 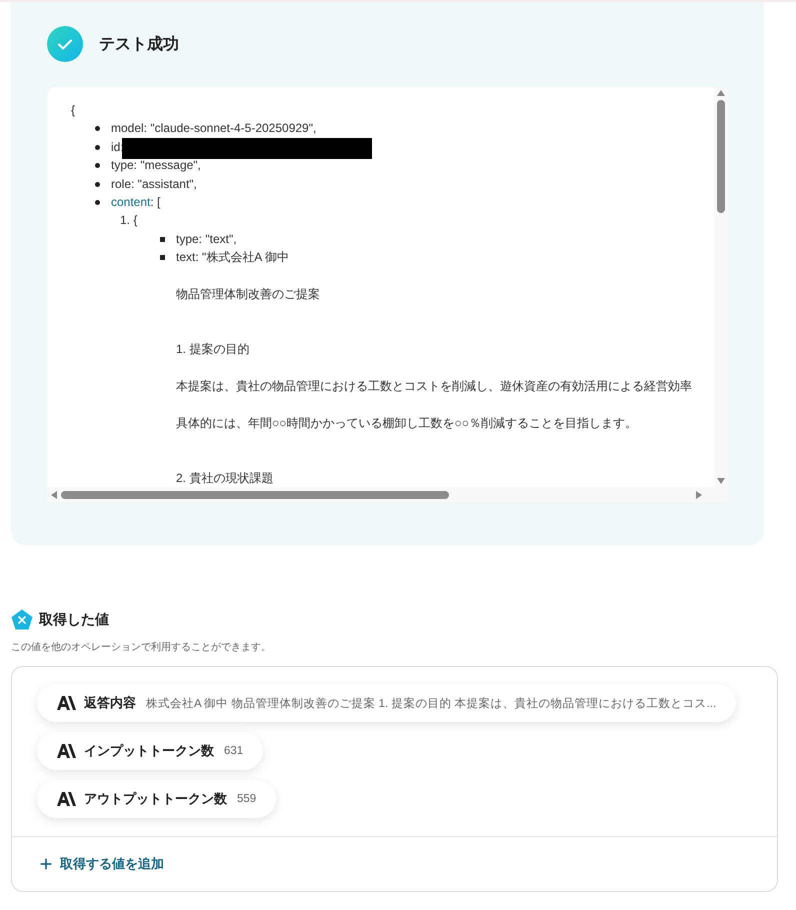 What do you see at coordinates (46, 864) in the screenshot?
I see `plus-icon` at bounding box center [46, 864].